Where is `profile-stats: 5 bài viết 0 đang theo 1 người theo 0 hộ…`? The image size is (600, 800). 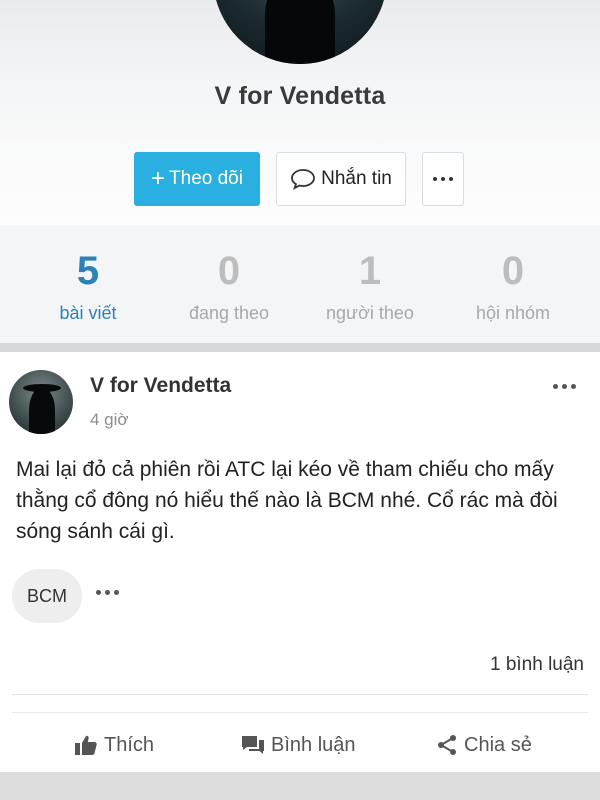 profile-stats: 5 bài viết 0 đang theo 1 người theo 0 hộ… is located at coordinates (300, 284).